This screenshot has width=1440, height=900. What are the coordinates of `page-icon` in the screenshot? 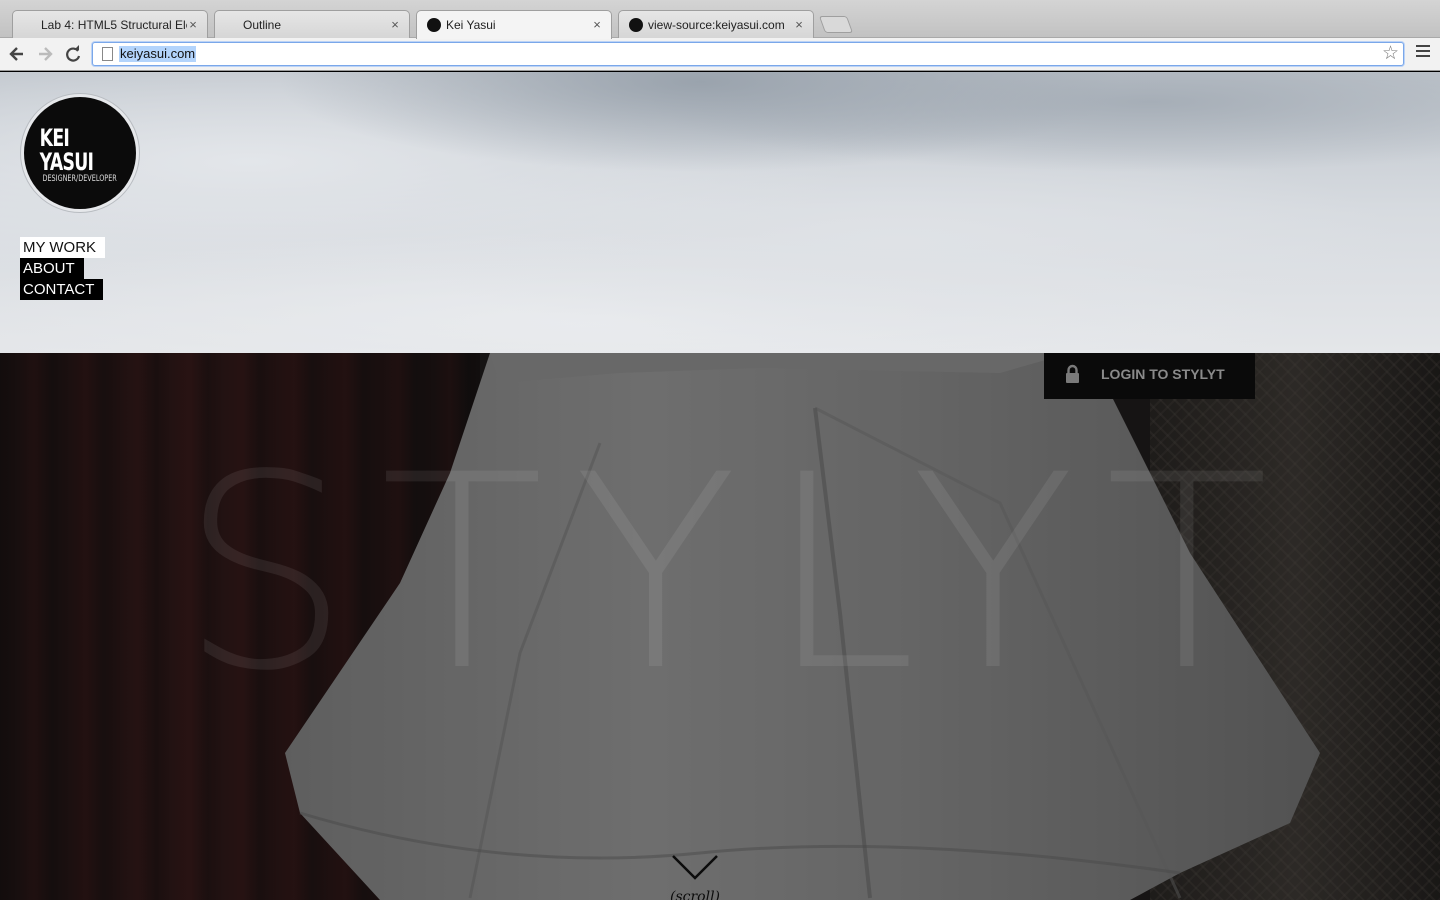 It's located at (107, 54).